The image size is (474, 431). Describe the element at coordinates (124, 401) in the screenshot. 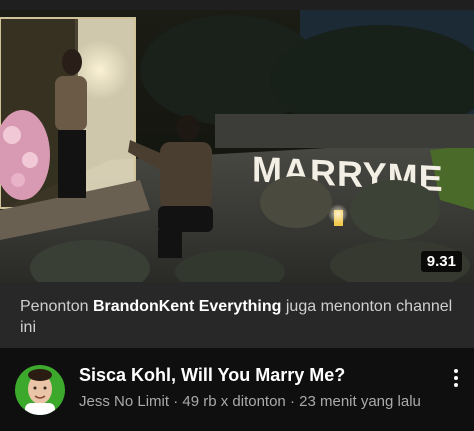

I see `channel-name: Jess No Limit` at that location.